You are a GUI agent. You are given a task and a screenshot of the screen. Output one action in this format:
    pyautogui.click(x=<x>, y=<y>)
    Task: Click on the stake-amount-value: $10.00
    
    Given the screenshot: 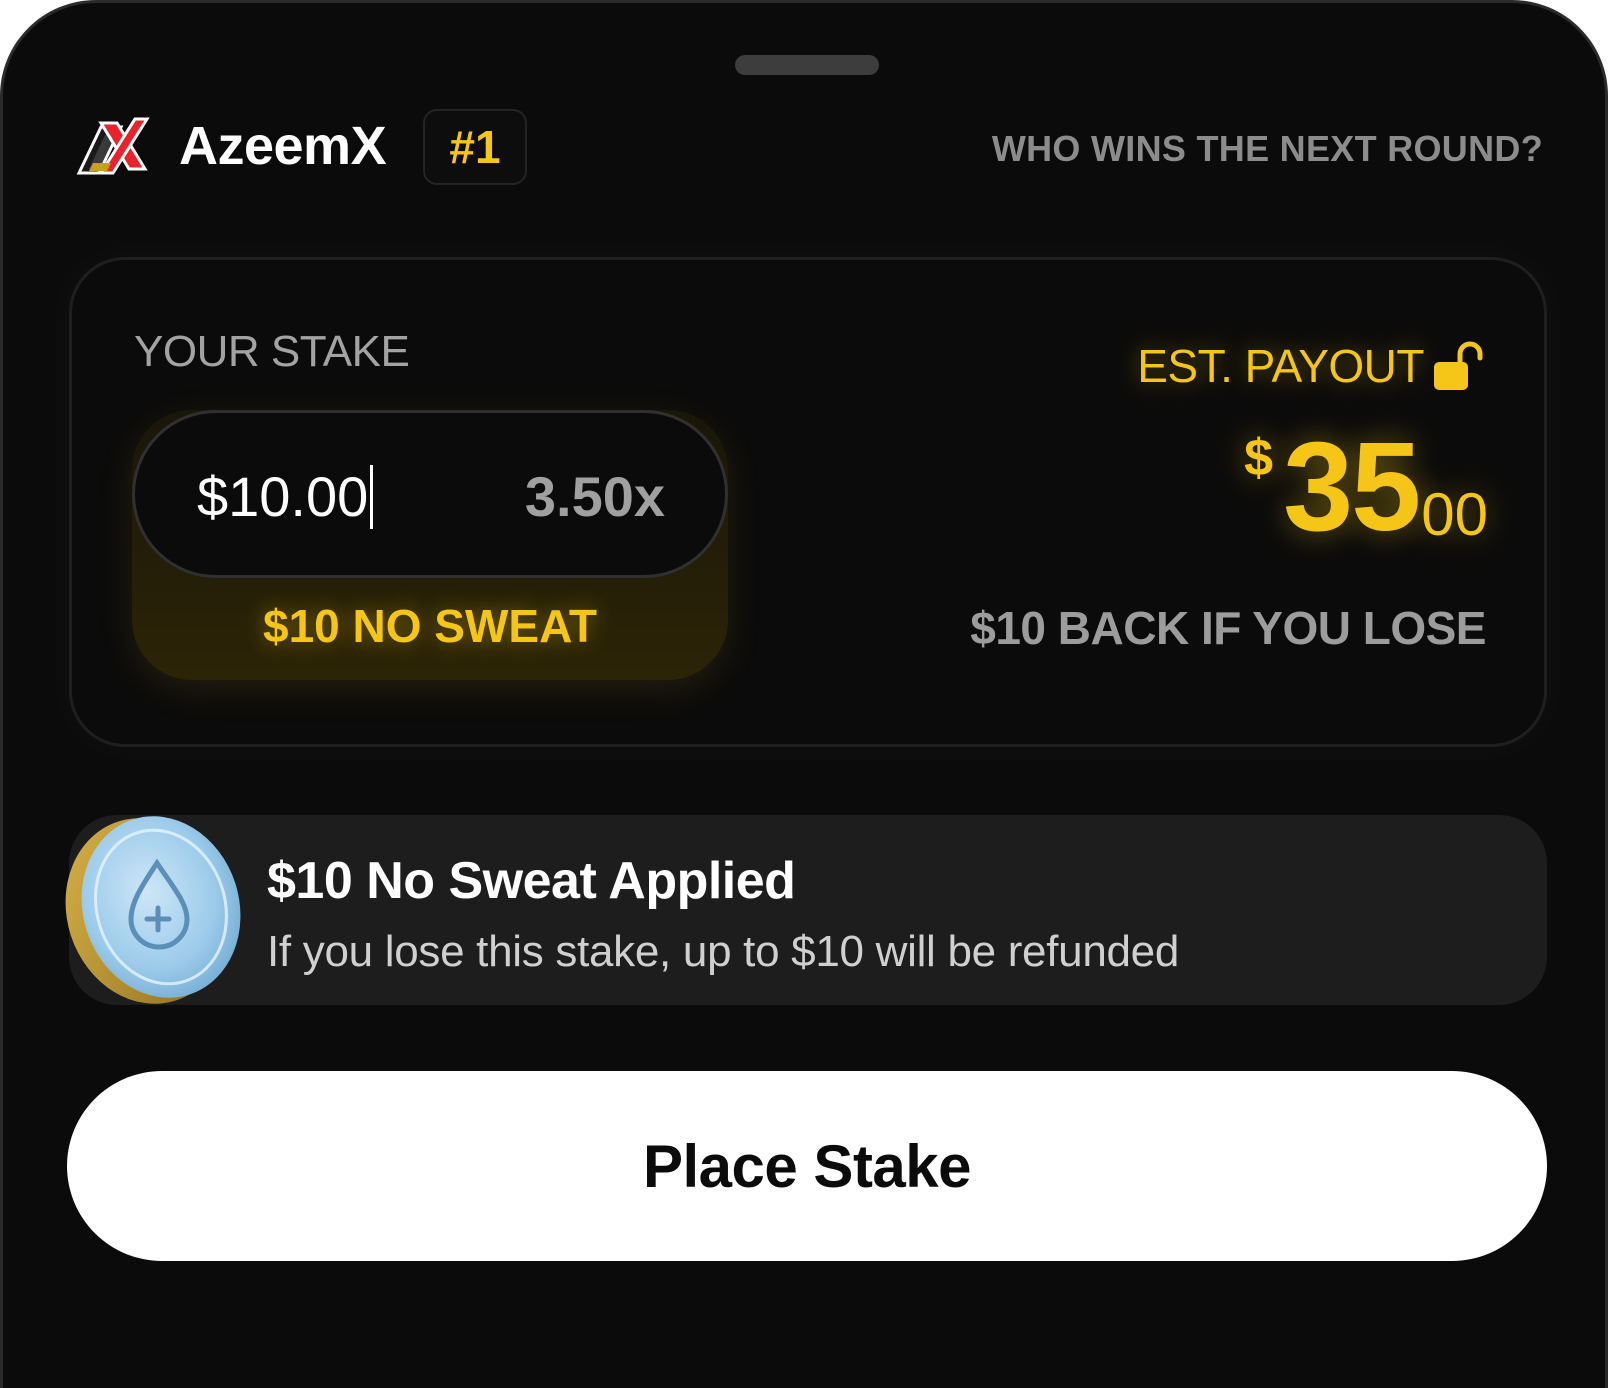 What is the action you would take?
    pyautogui.click(x=285, y=497)
    